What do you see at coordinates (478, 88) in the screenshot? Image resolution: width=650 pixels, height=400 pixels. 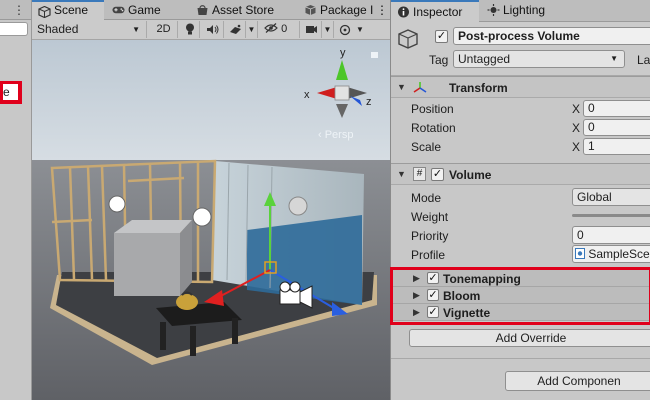 I see `transform-title: Transform` at bounding box center [478, 88].